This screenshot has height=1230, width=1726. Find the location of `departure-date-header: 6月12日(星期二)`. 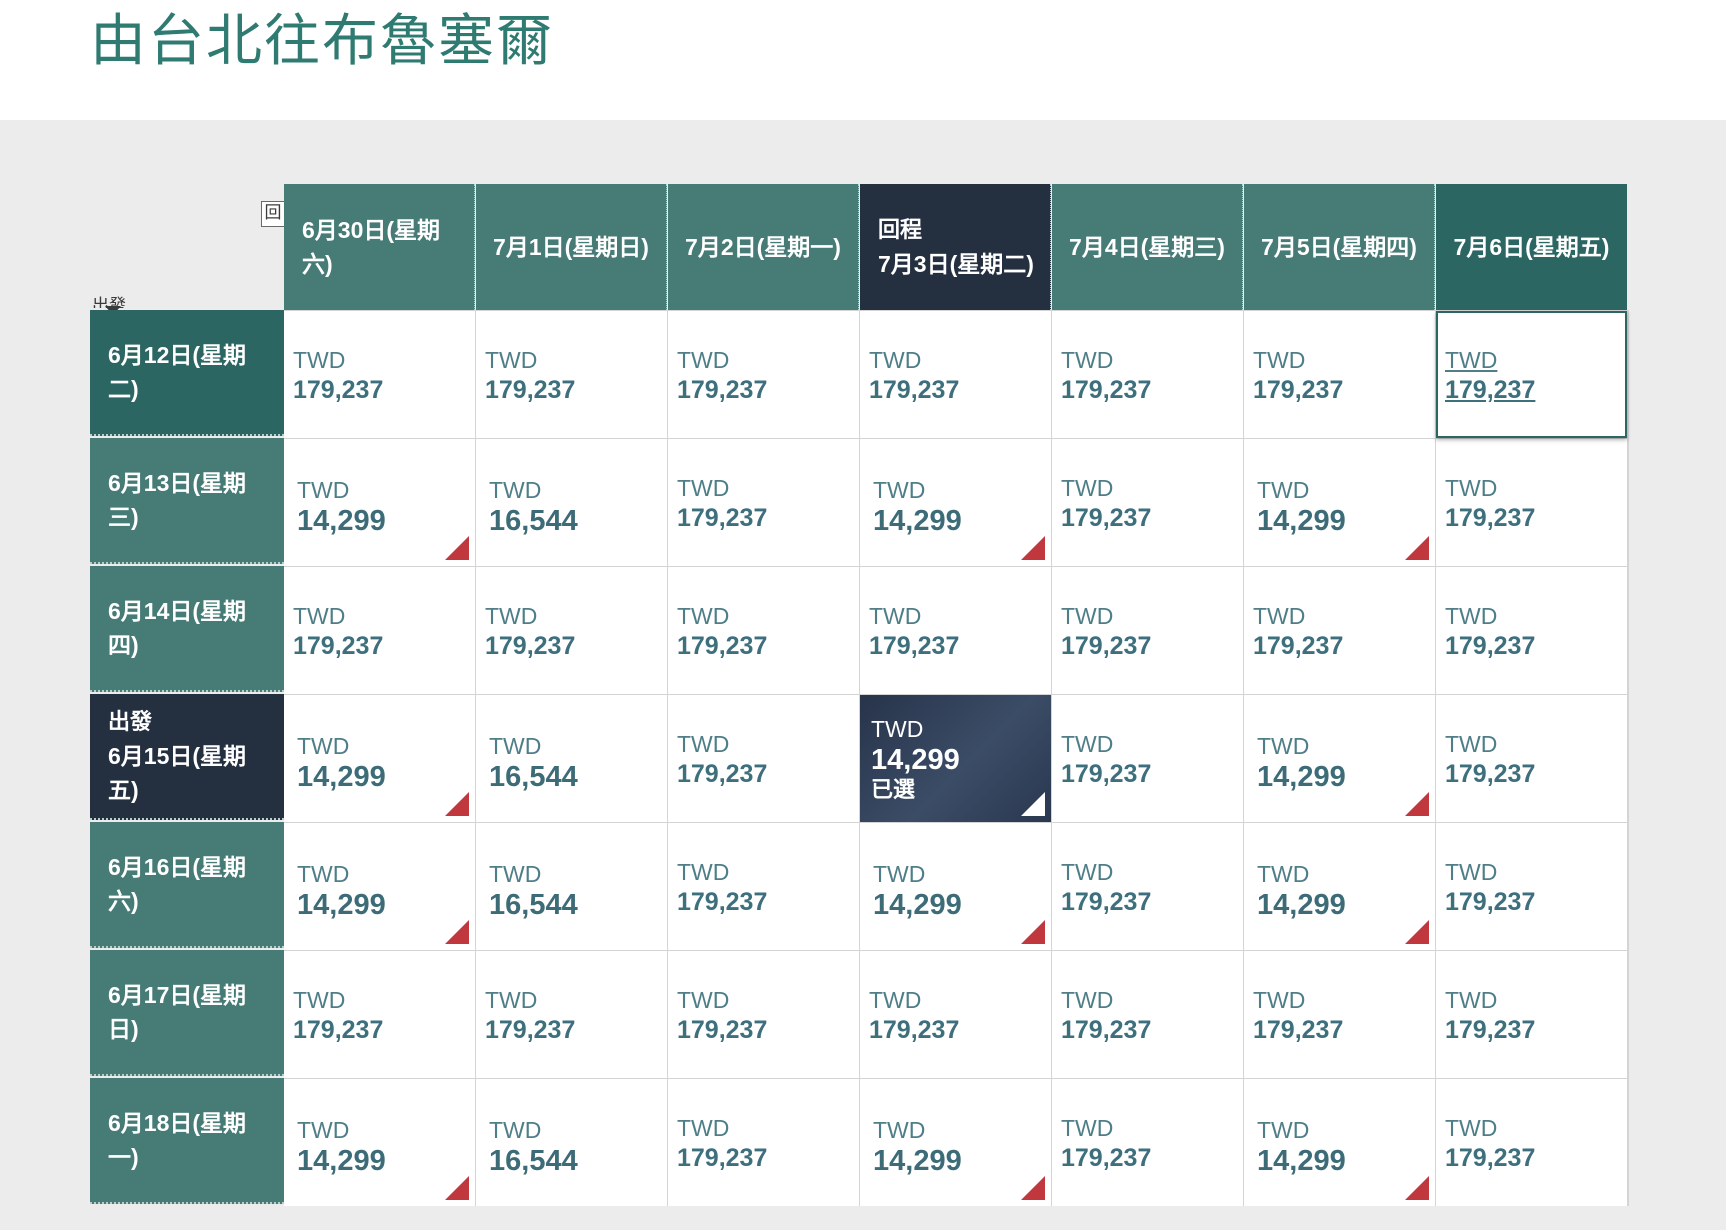

departure-date-header: 6月12日(星期二) is located at coordinates (187, 373).